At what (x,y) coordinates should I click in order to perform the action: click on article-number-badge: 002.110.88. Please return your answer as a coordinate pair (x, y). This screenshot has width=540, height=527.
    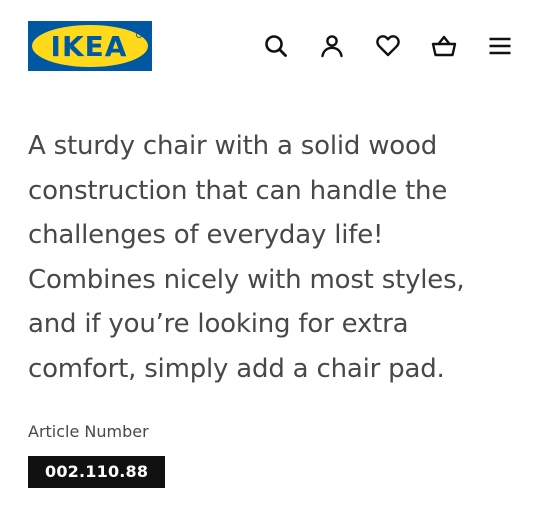
    Looking at the image, I should click on (97, 472).